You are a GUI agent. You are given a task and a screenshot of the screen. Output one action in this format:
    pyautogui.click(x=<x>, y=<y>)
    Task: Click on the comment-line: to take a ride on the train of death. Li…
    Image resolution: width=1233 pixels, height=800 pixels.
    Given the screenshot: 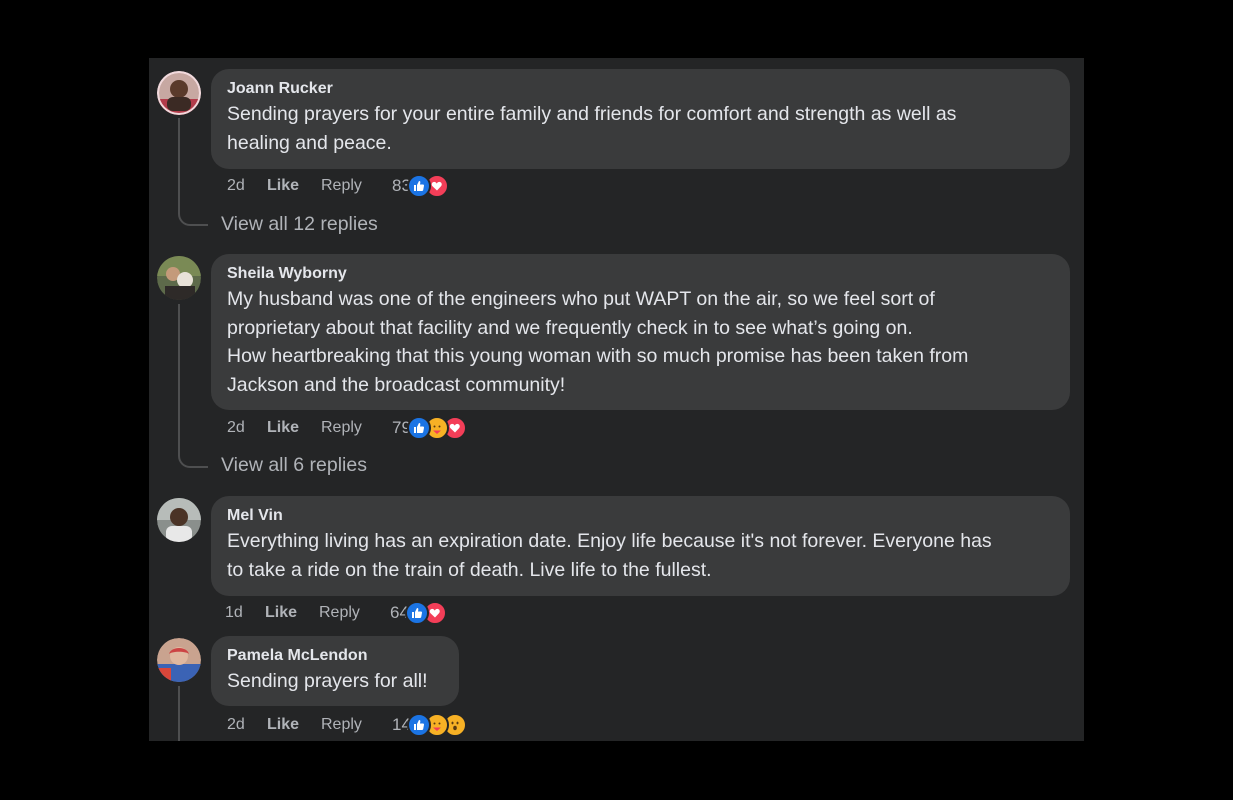 What is the action you would take?
    pyautogui.click(x=469, y=569)
    